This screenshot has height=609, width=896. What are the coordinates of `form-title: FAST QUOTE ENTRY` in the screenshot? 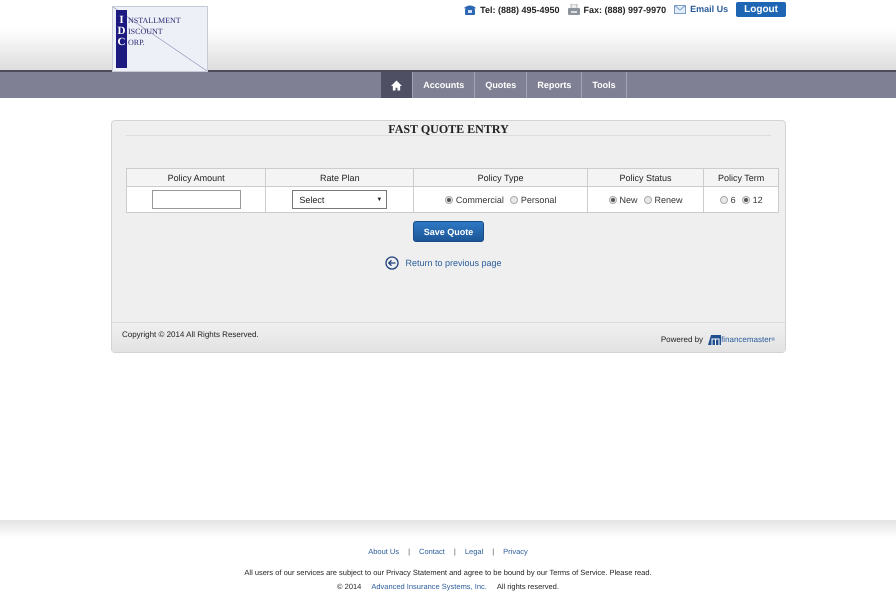 It's located at (448, 128).